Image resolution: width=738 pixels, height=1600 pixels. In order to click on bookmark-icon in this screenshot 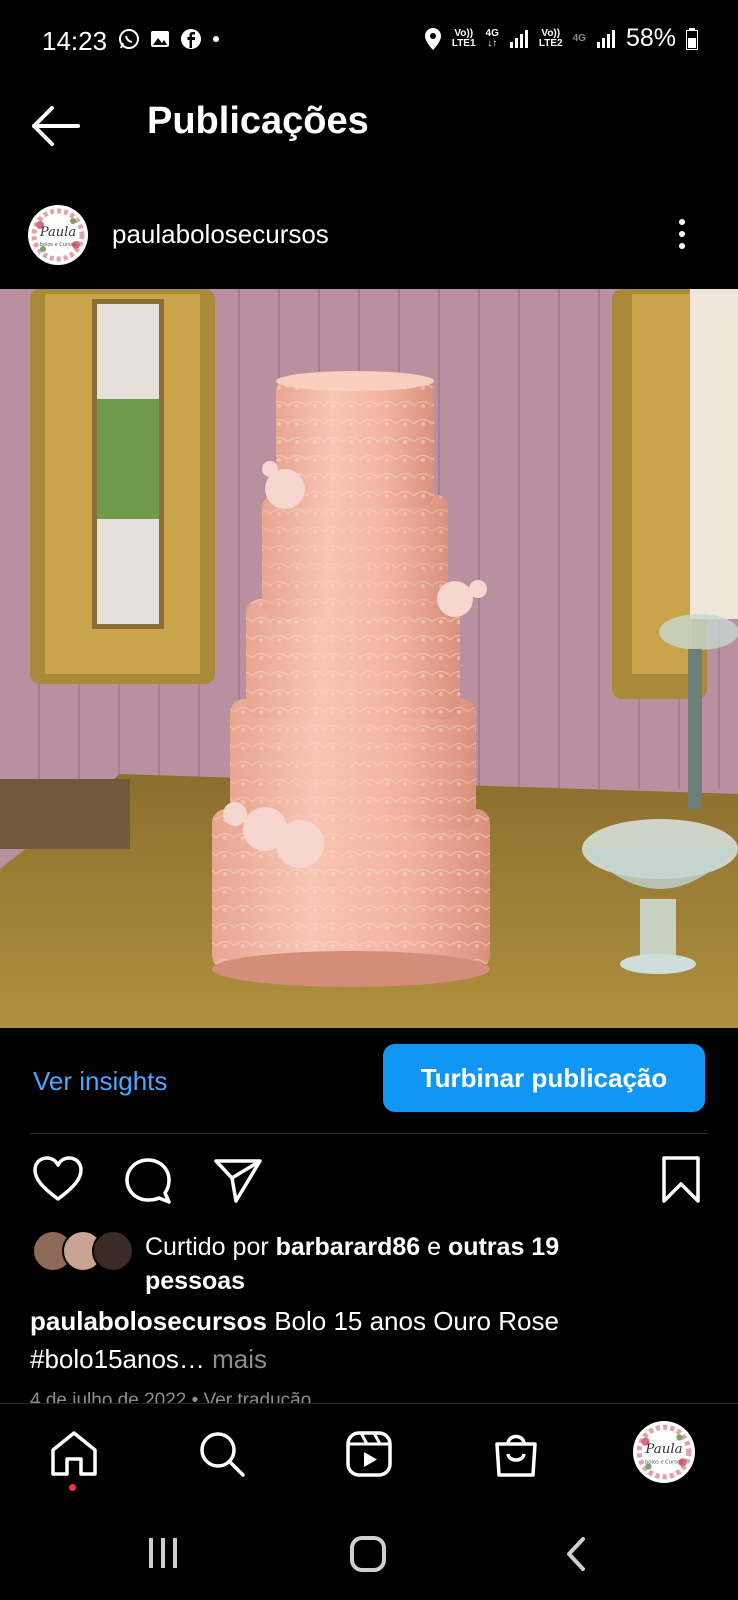, I will do `click(681, 1180)`.